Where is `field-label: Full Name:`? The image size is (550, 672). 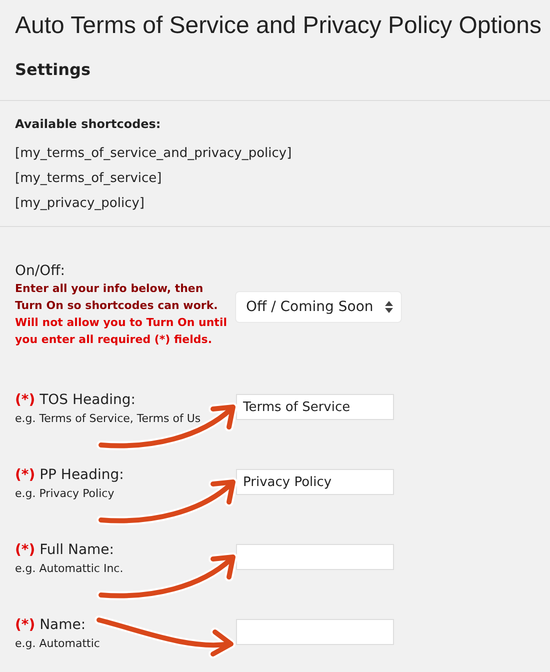 field-label: Full Name: is located at coordinates (77, 550).